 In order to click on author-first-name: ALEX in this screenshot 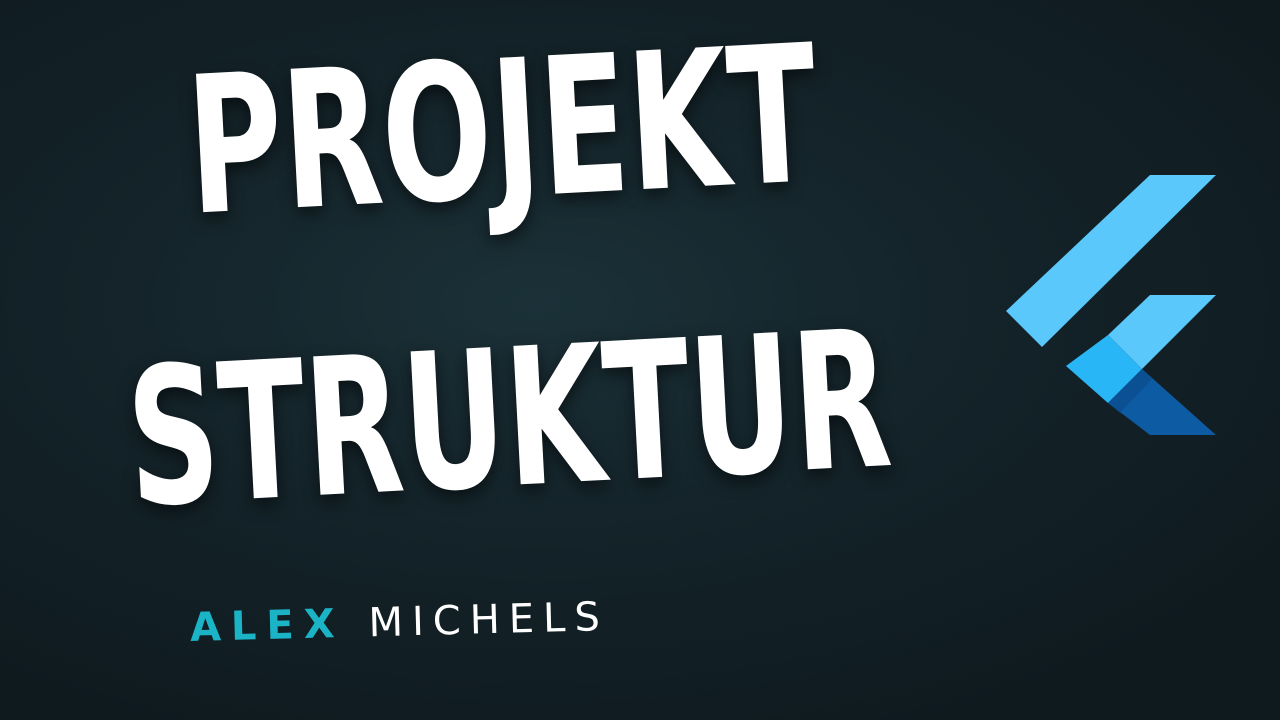, I will do `click(267, 625)`.